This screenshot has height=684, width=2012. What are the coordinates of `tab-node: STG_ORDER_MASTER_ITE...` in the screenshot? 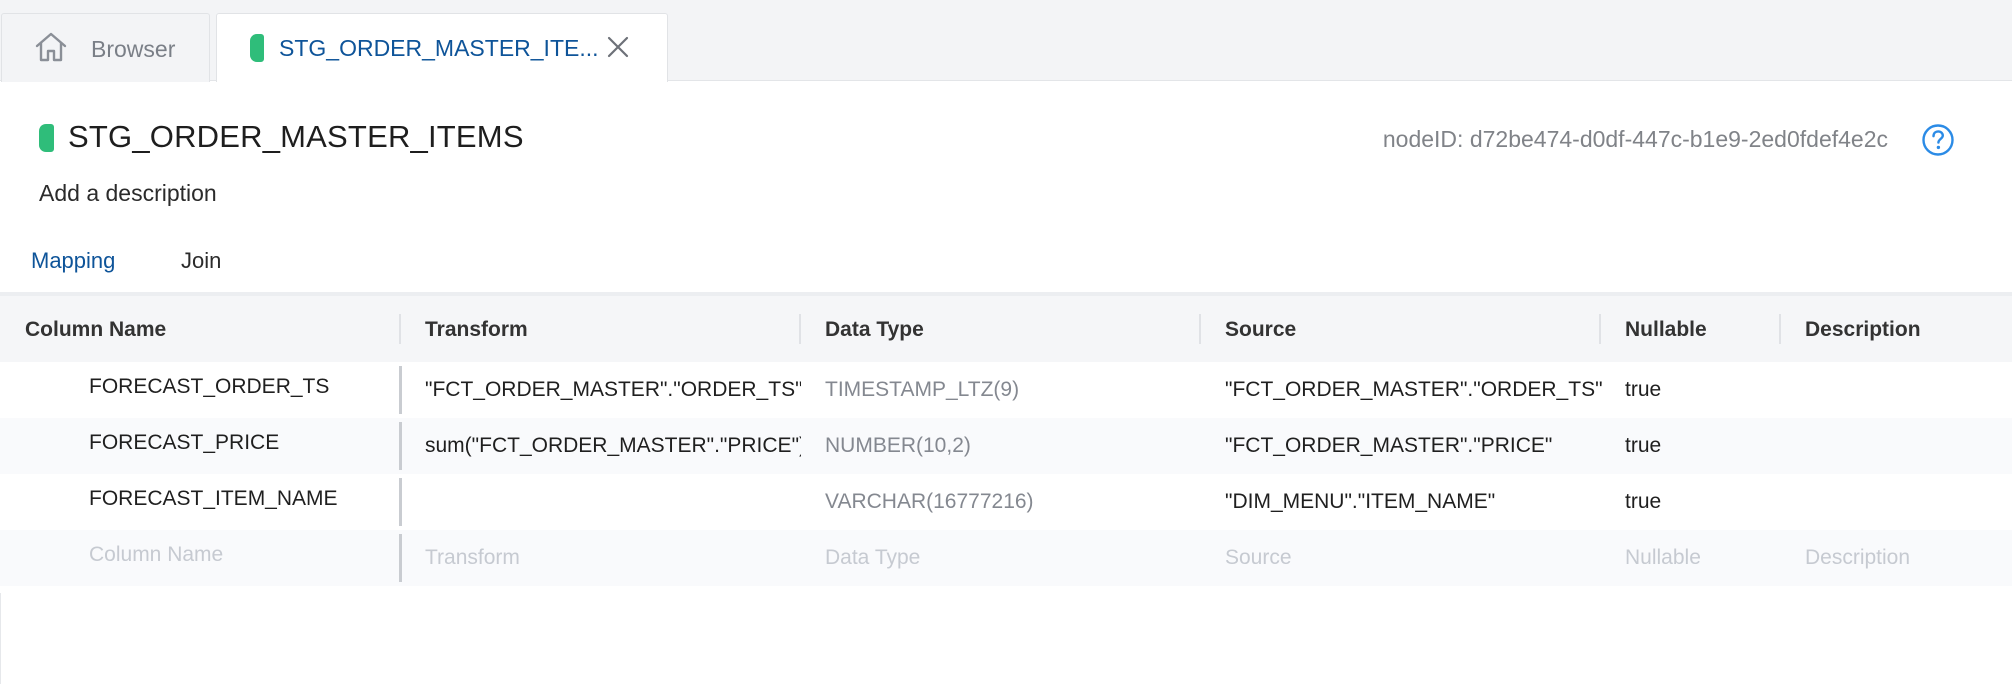 It's located at (442, 47).